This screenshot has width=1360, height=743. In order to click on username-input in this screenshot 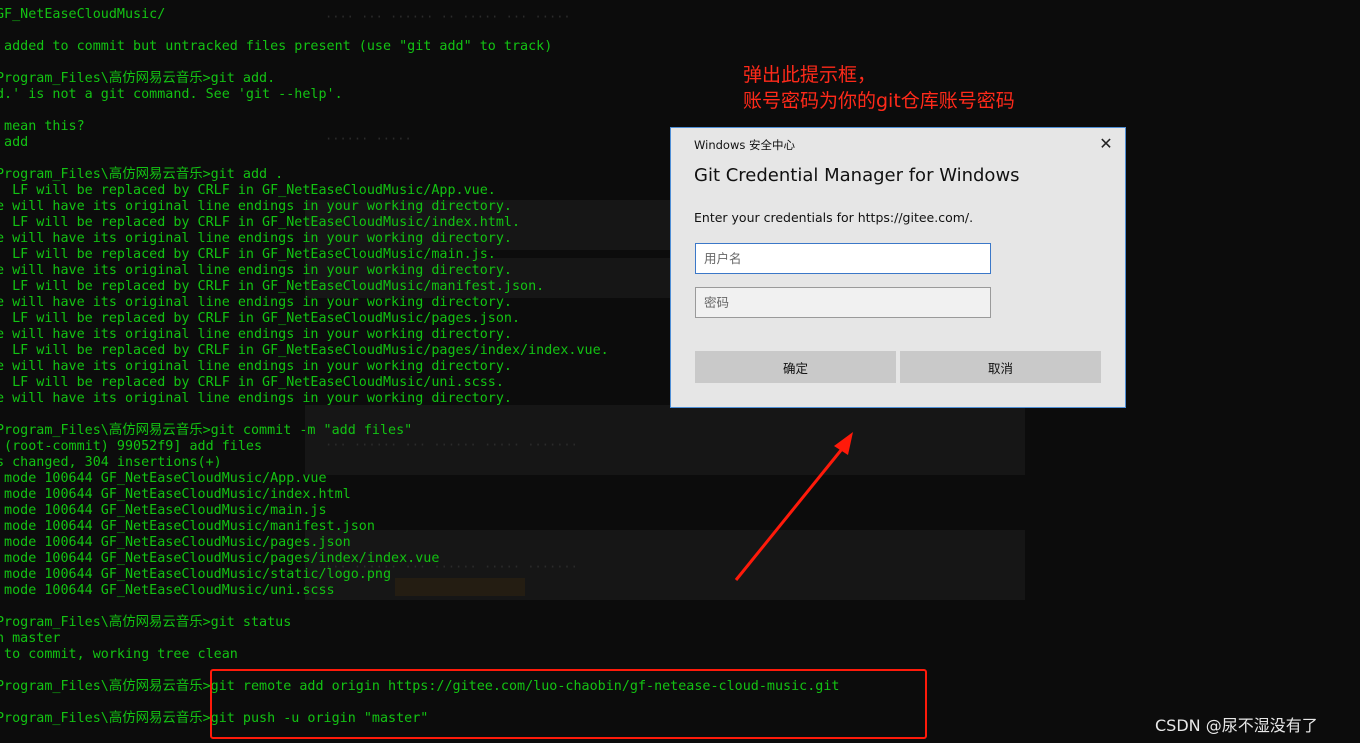, I will do `click(843, 258)`.